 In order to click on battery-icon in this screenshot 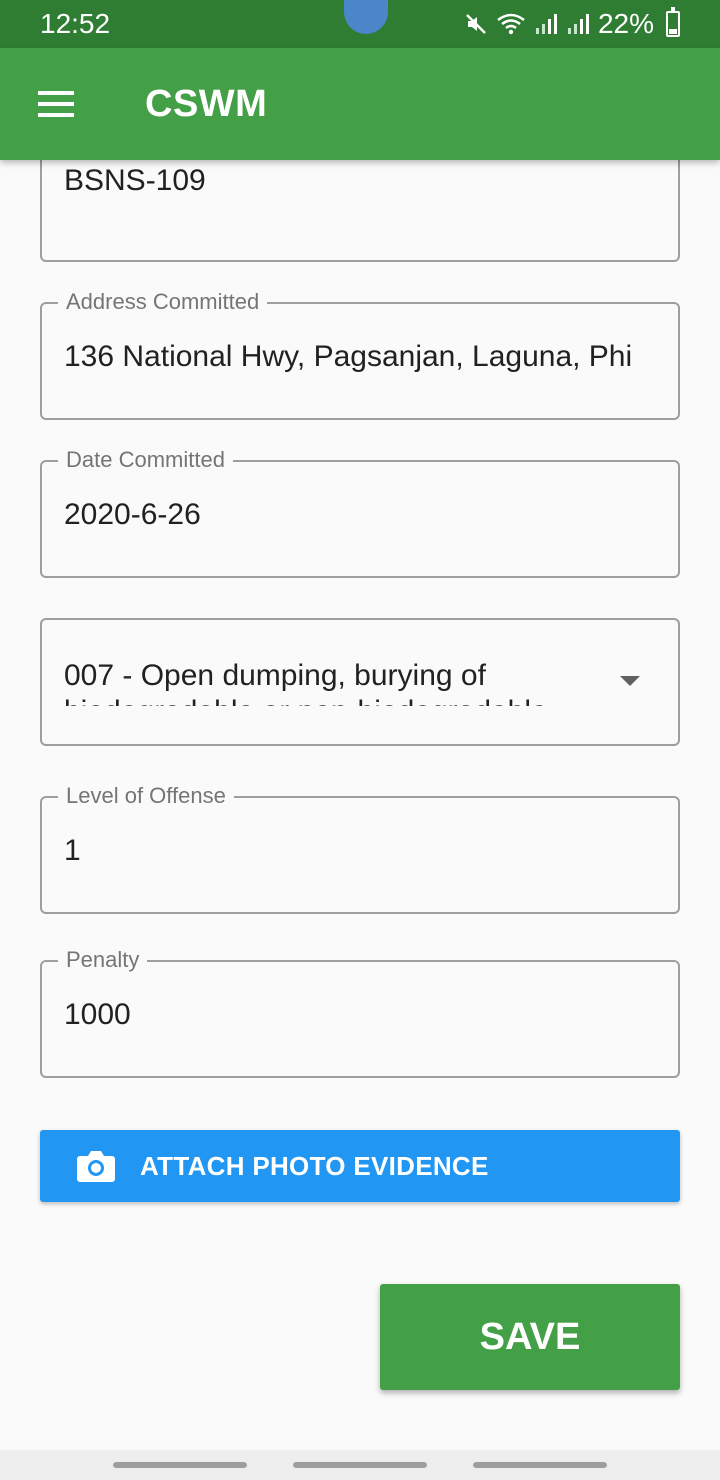, I will do `click(673, 22)`.